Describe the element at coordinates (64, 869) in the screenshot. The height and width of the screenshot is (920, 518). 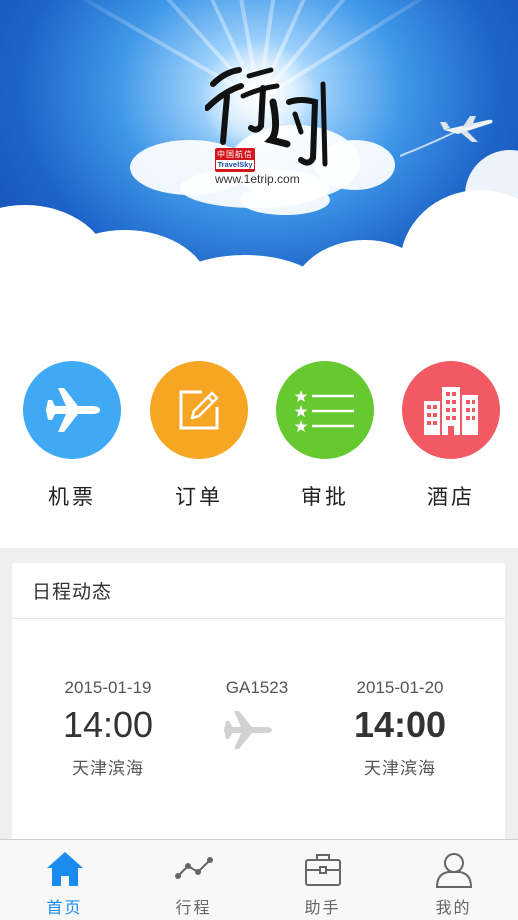
I see `home-icon` at that location.